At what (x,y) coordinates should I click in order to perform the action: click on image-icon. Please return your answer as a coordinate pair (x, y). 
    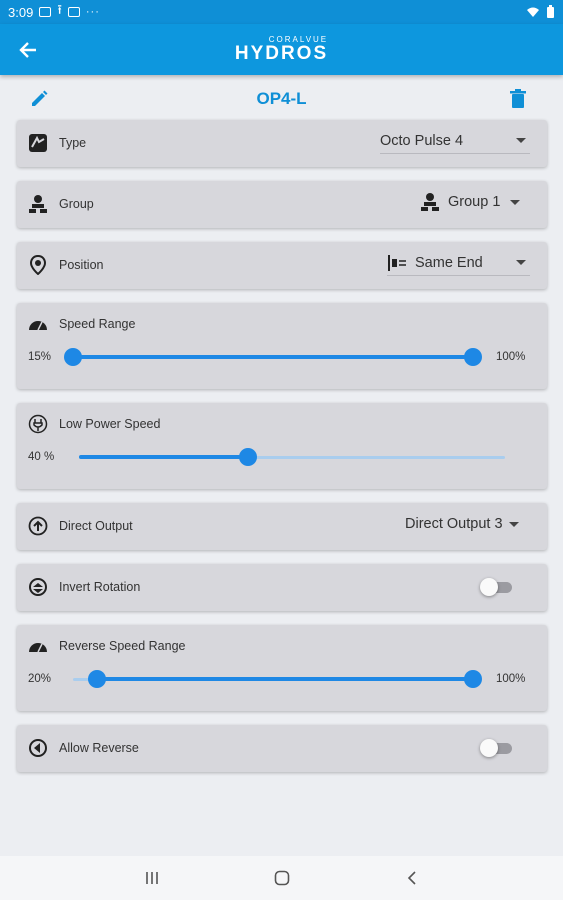
    Looking at the image, I should click on (45, 12).